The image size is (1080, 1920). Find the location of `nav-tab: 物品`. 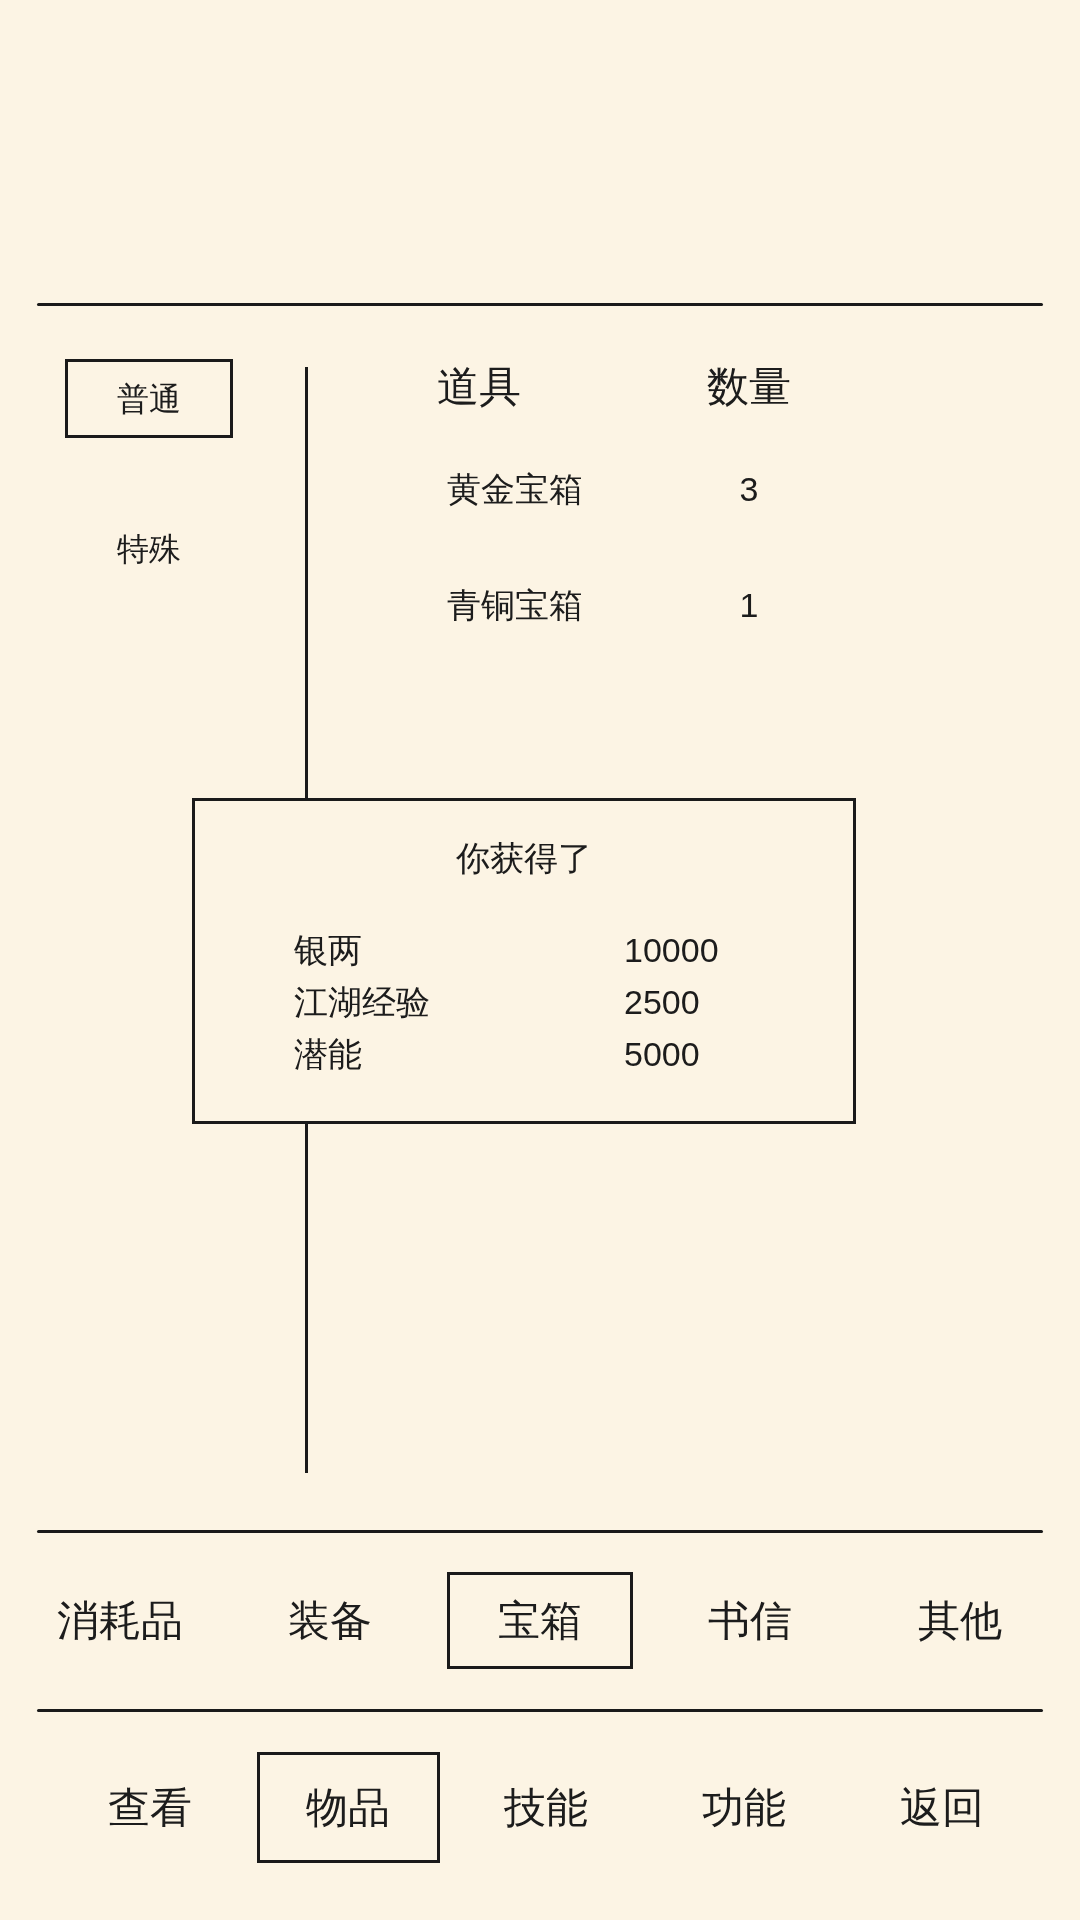

nav-tab: 物品 is located at coordinates (348, 1807).